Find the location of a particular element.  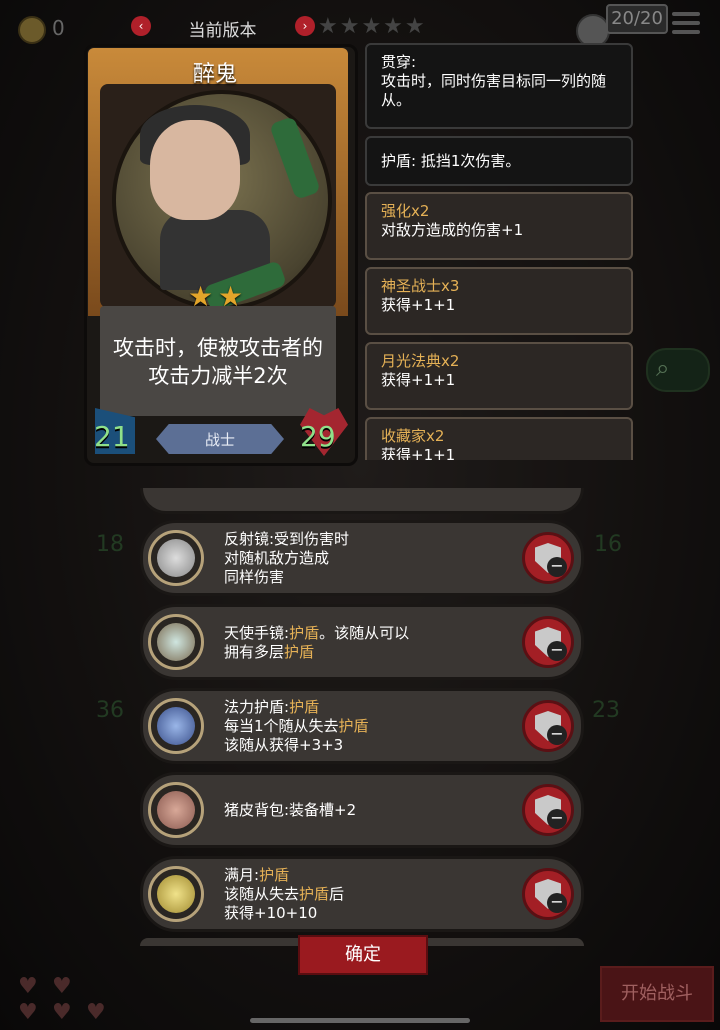

item-description: 天使手镜:护盾。该随从可以 拥有多层护盾 is located at coordinates (369, 643).